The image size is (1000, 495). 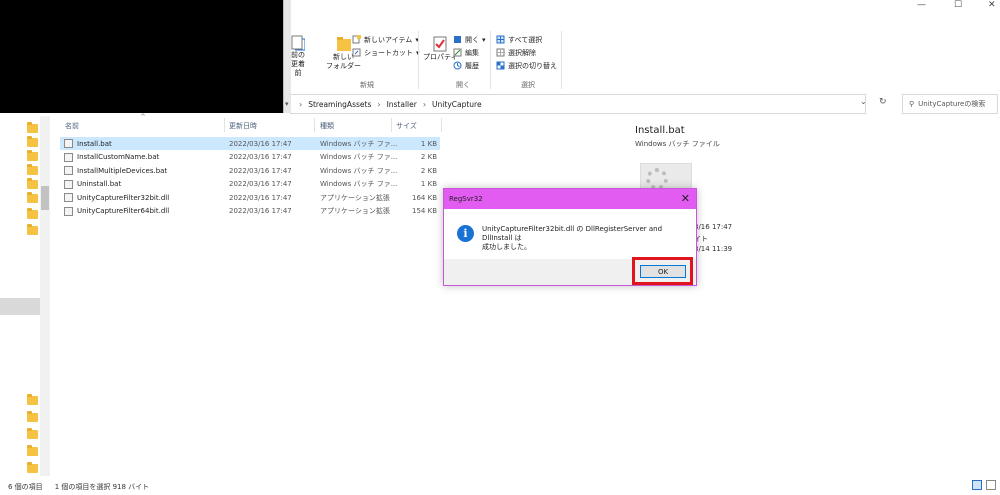 I want to click on details-view-icon, so click(x=977, y=485).